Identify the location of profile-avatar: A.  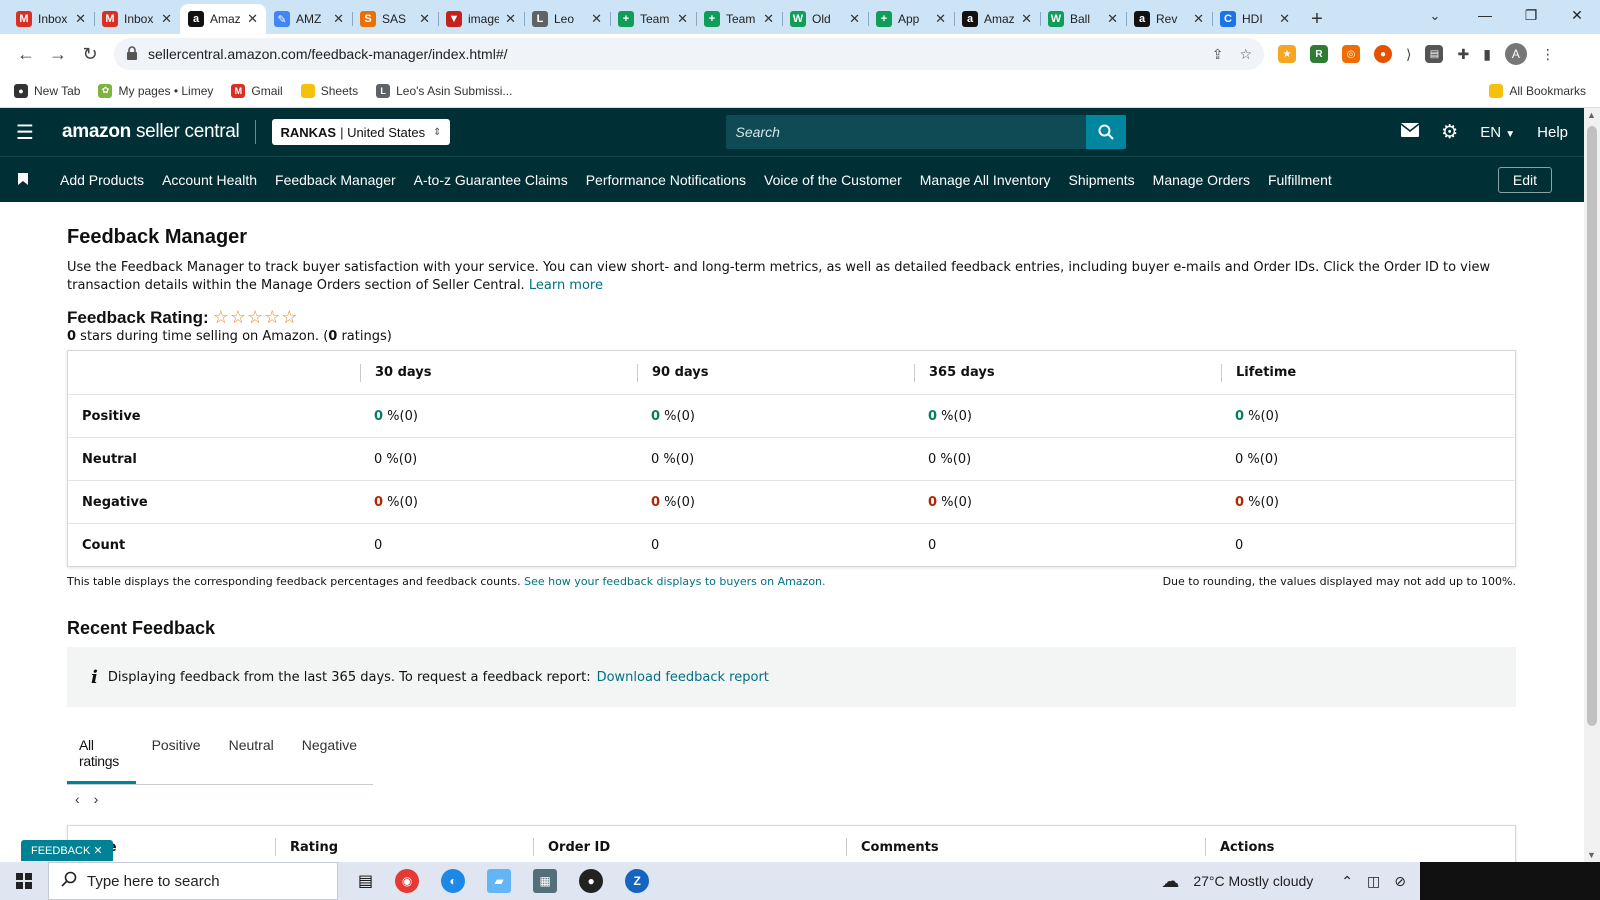
(1515, 54).